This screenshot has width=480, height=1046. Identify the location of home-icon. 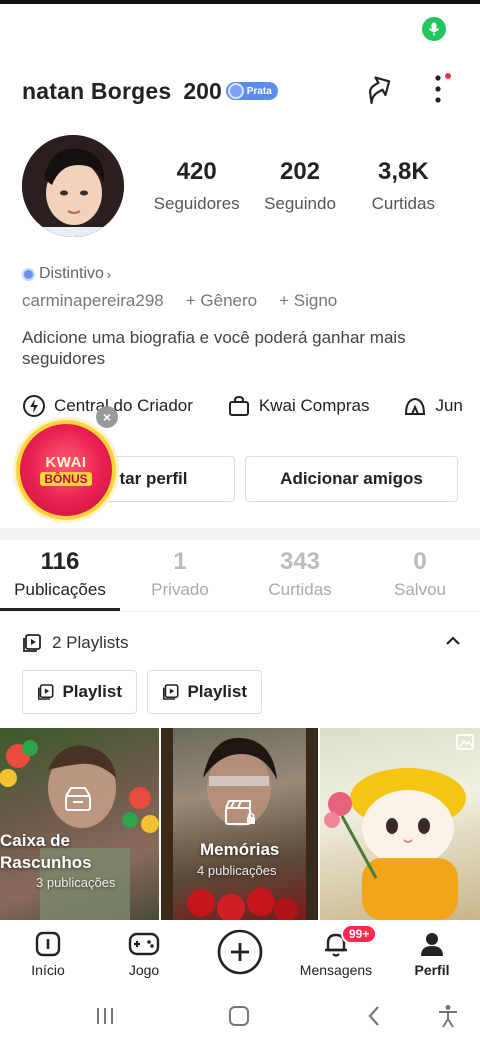
(48, 944).